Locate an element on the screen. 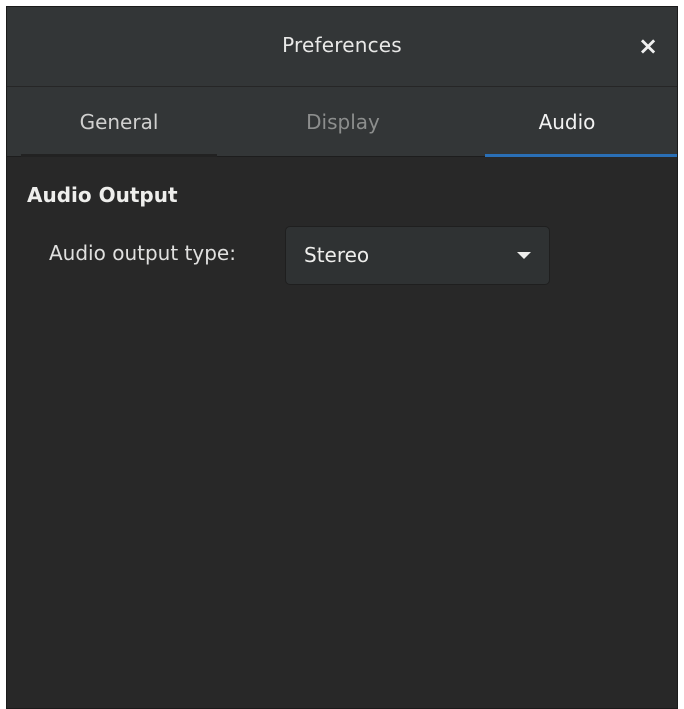 This screenshot has height=709, width=684. tab-audio: Audio is located at coordinates (566, 122).